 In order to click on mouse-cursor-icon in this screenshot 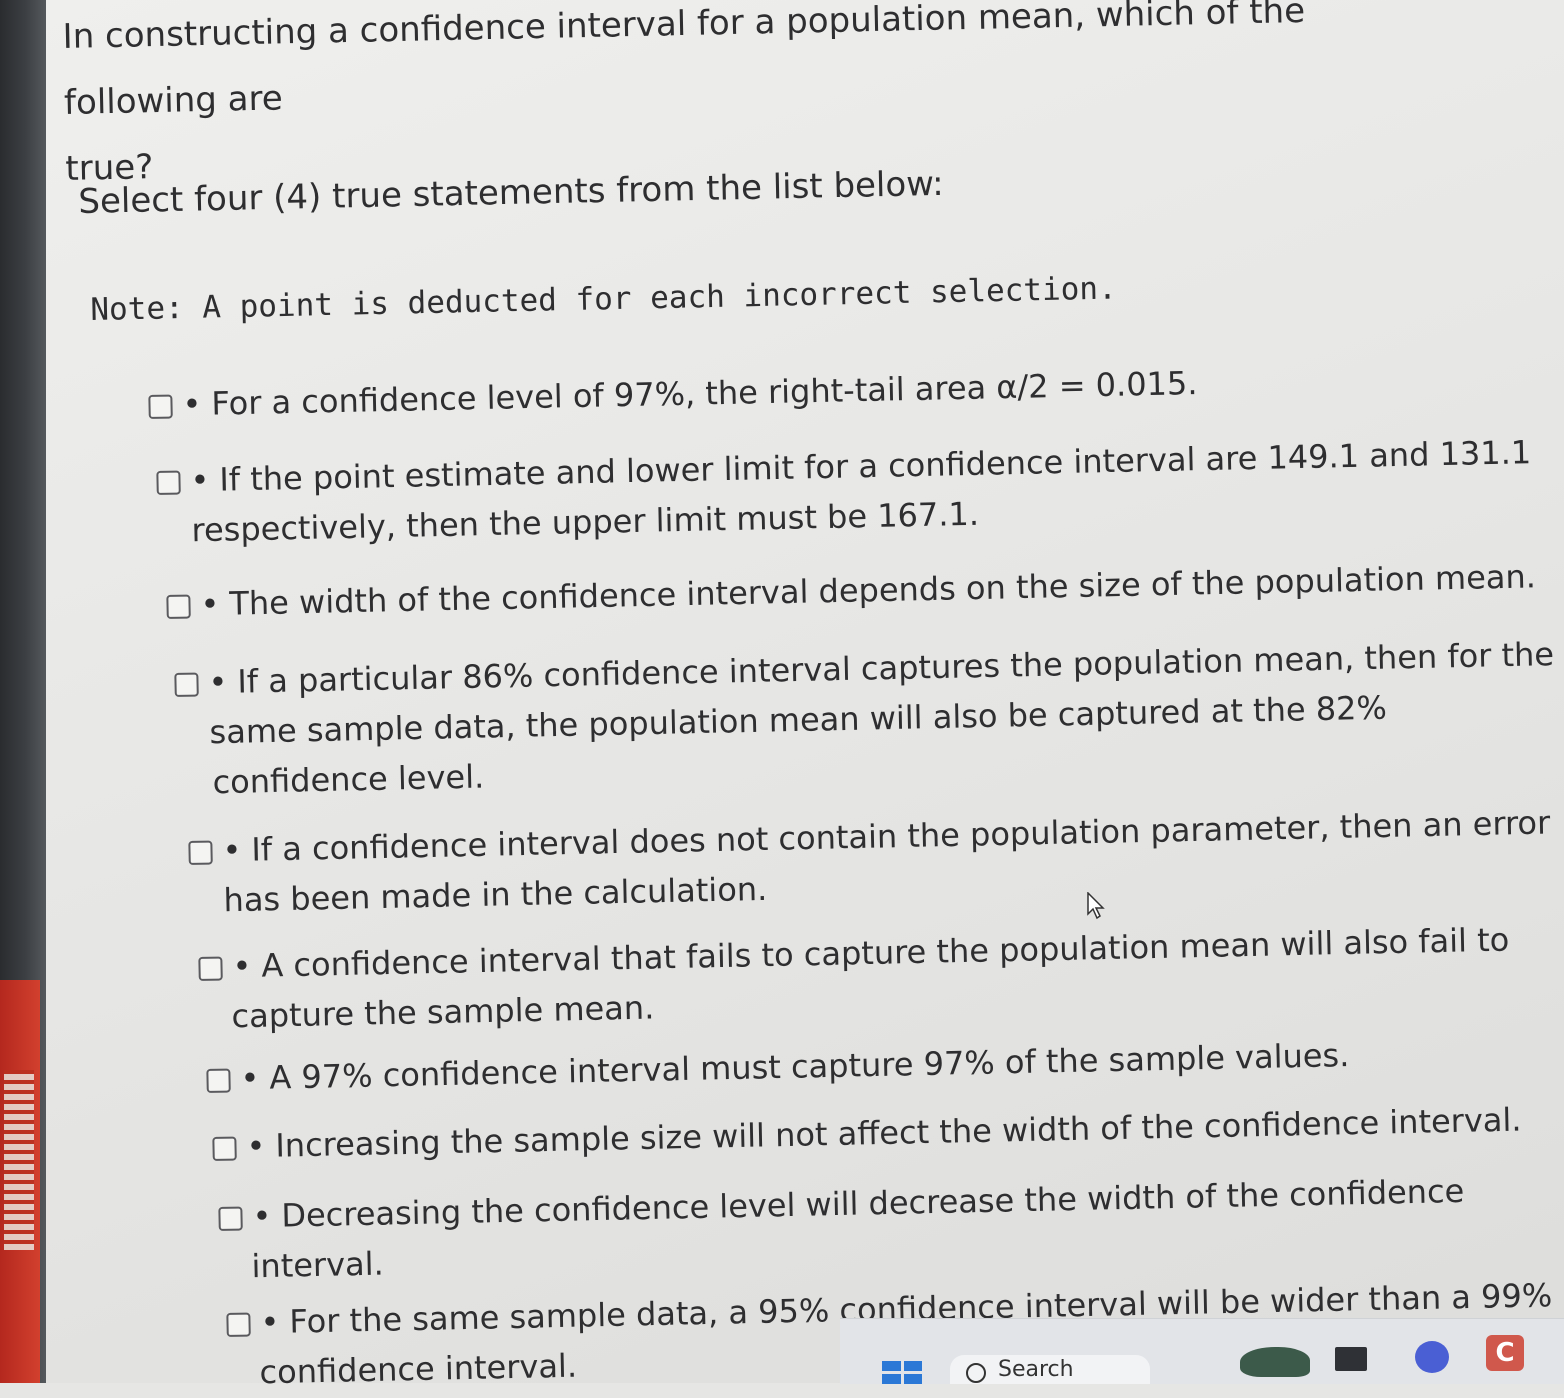, I will do `click(1096, 906)`.